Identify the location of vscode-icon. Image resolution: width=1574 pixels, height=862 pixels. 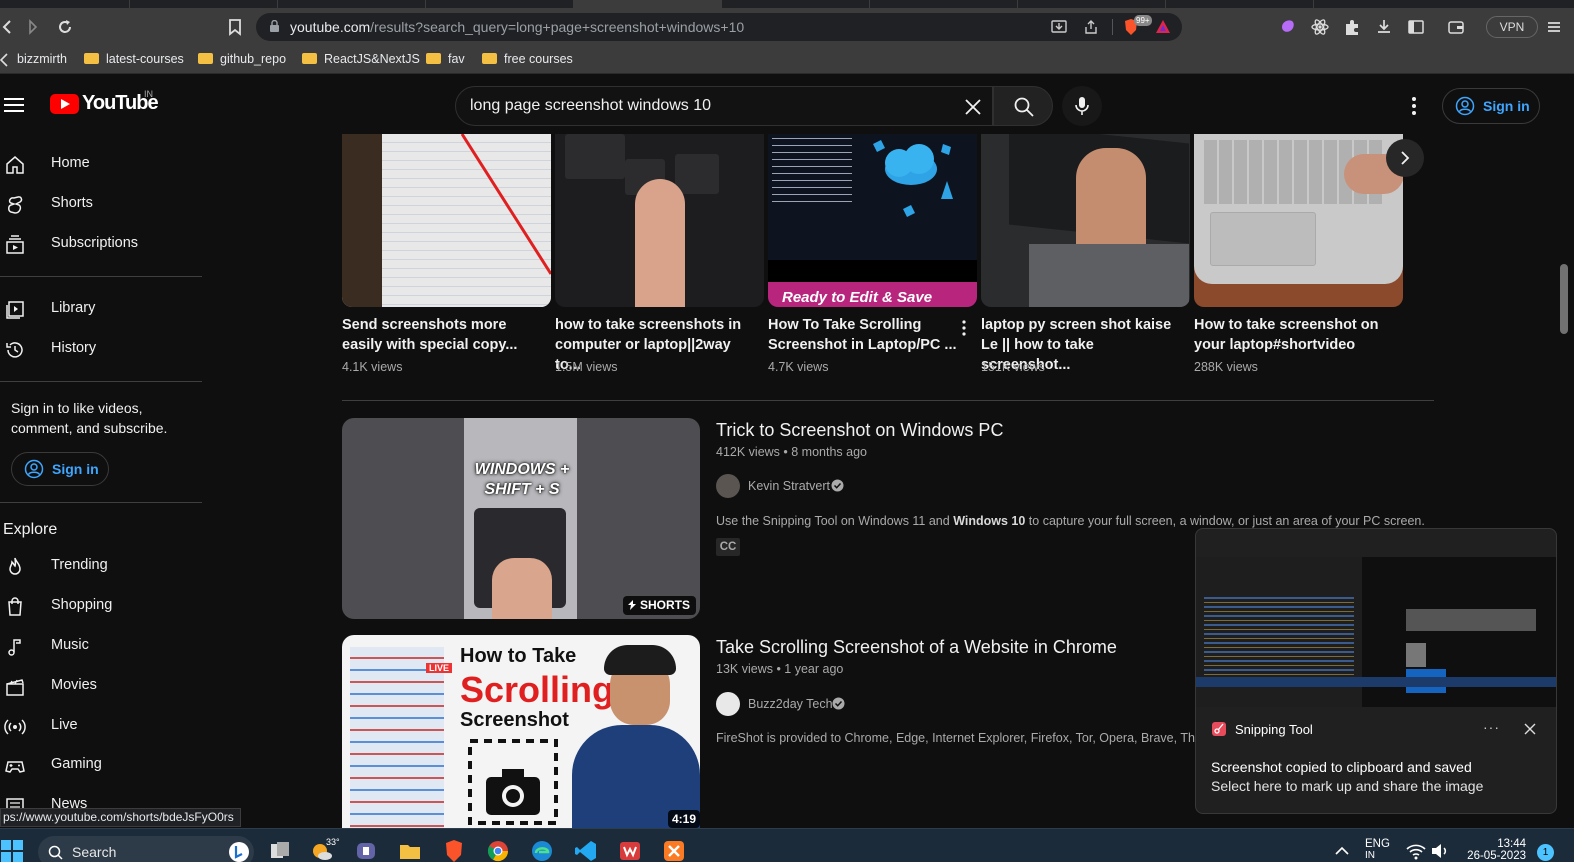
(586, 850).